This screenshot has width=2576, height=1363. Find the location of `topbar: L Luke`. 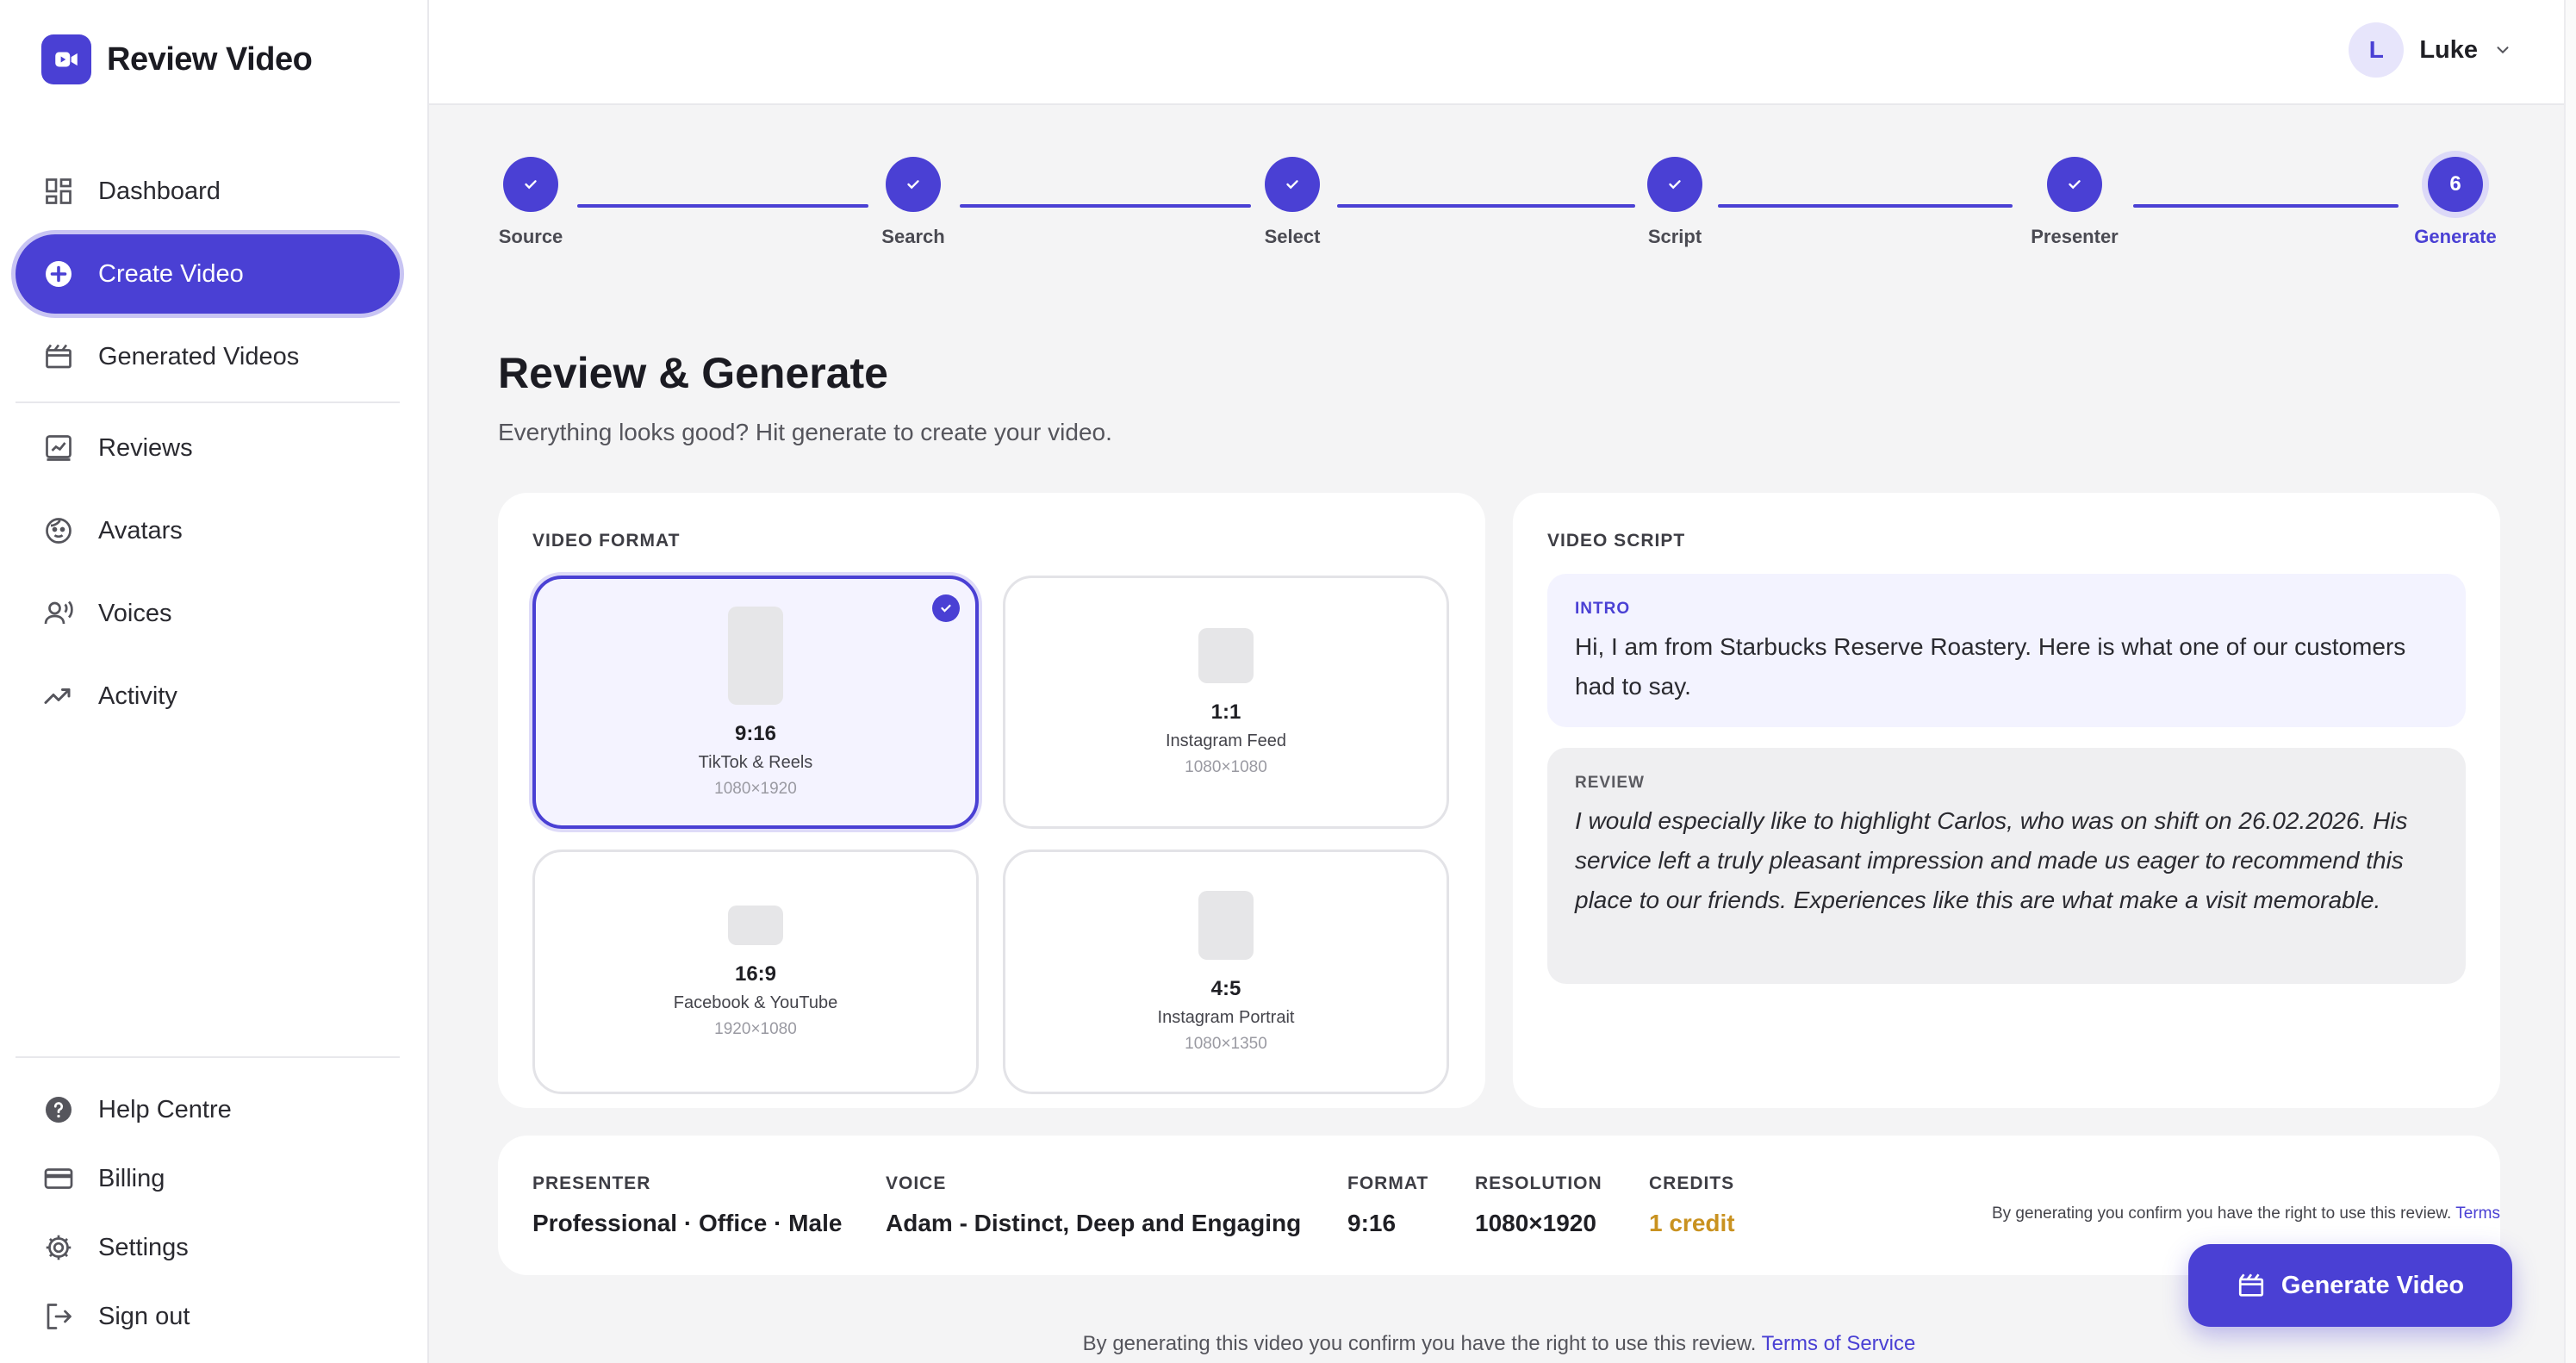

topbar: L Luke is located at coordinates (1503, 52).